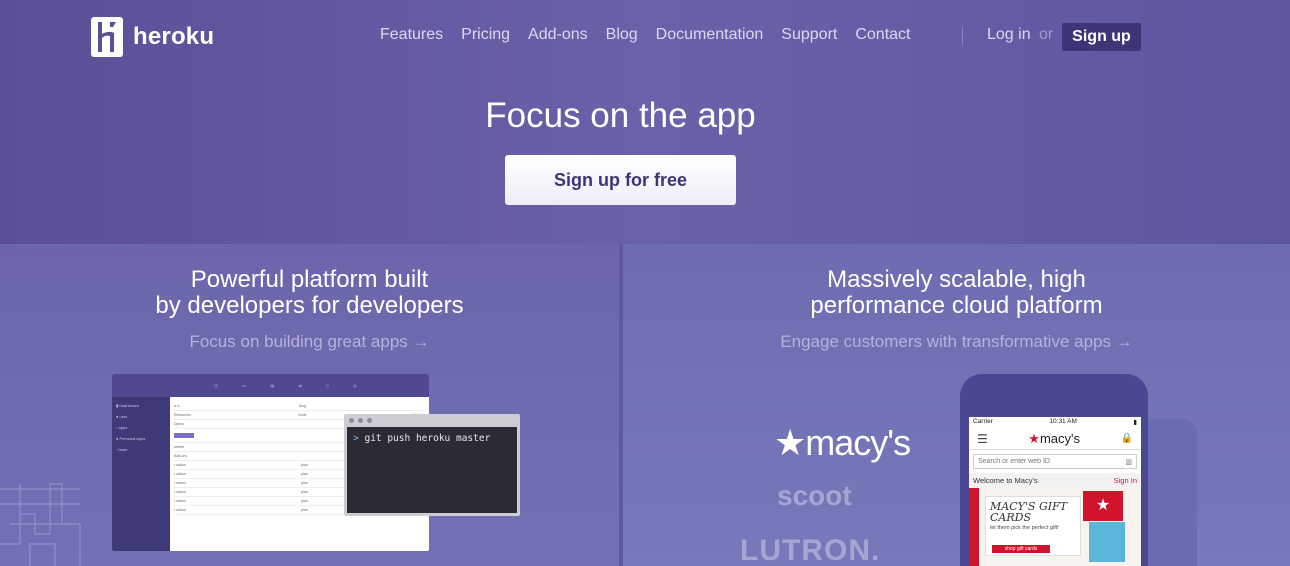  Describe the element at coordinates (842, 442) in the screenshot. I see `macys-logo: ★macy's` at that location.